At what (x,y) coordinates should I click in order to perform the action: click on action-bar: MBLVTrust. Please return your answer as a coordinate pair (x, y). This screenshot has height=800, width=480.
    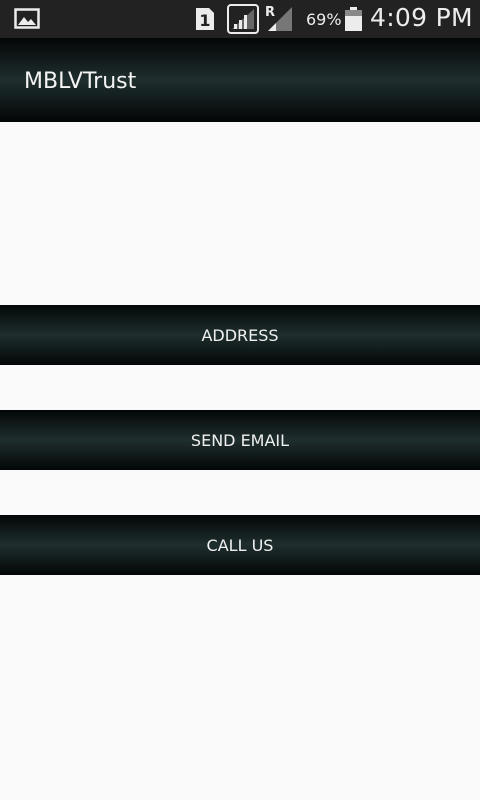
    Looking at the image, I should click on (240, 80).